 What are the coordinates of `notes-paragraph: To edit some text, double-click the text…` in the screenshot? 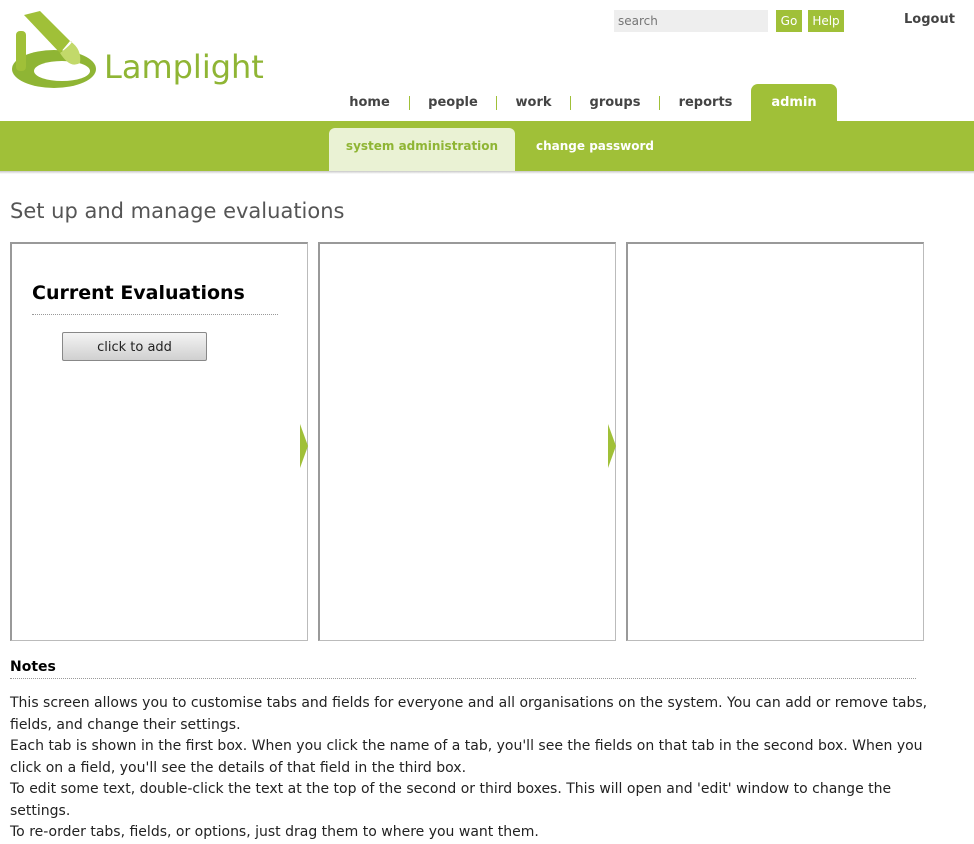 It's located at (451, 800).